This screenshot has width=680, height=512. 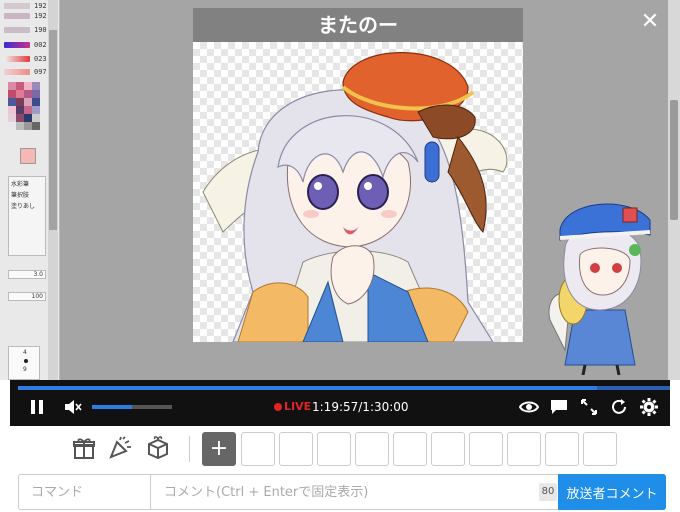 I want to click on paint-app-canvas-scrollbar, so click(x=674, y=190).